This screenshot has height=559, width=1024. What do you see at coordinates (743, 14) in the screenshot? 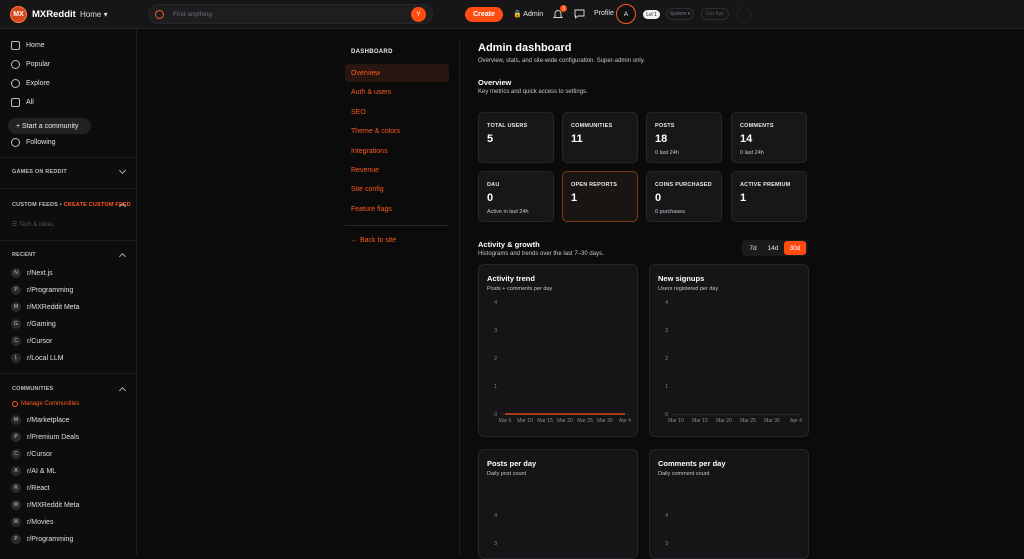
I see `more-button` at bounding box center [743, 14].